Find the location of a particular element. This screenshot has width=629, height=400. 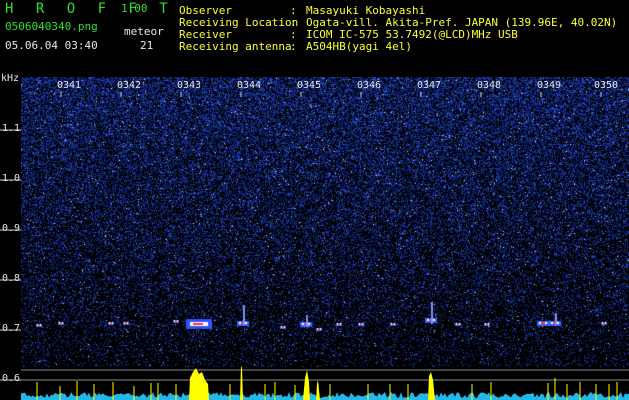

x-tick-label: 0349 is located at coordinates (549, 85).